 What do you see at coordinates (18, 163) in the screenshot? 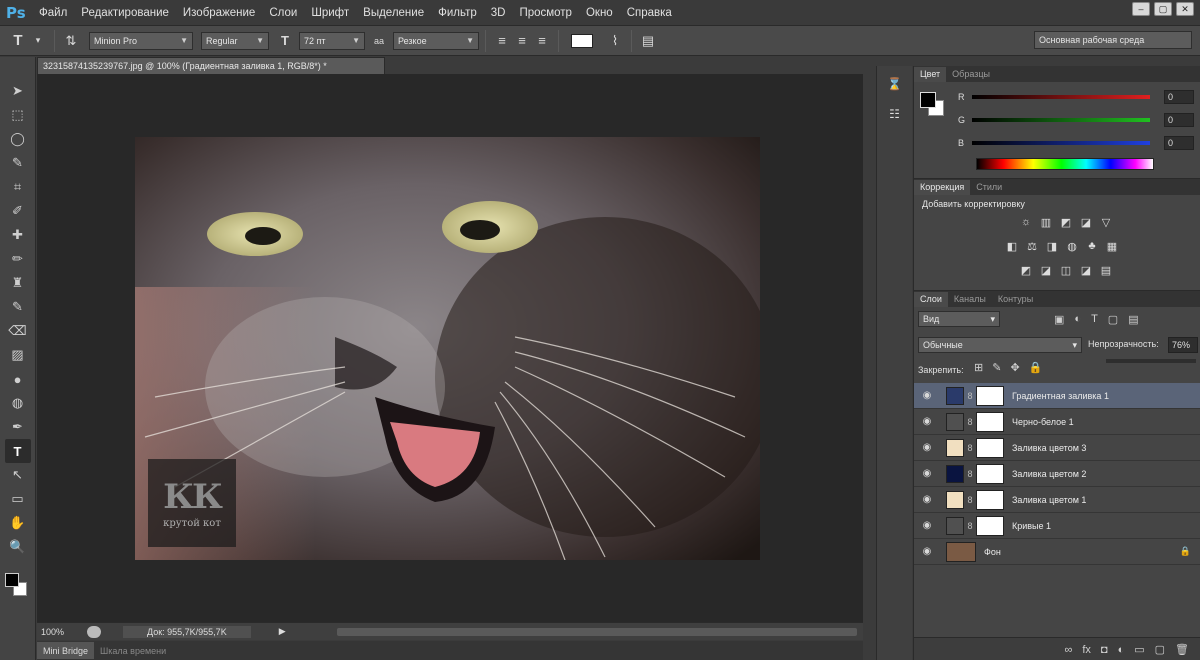
I see `quick-select-tool-icon: ✎` at bounding box center [18, 163].